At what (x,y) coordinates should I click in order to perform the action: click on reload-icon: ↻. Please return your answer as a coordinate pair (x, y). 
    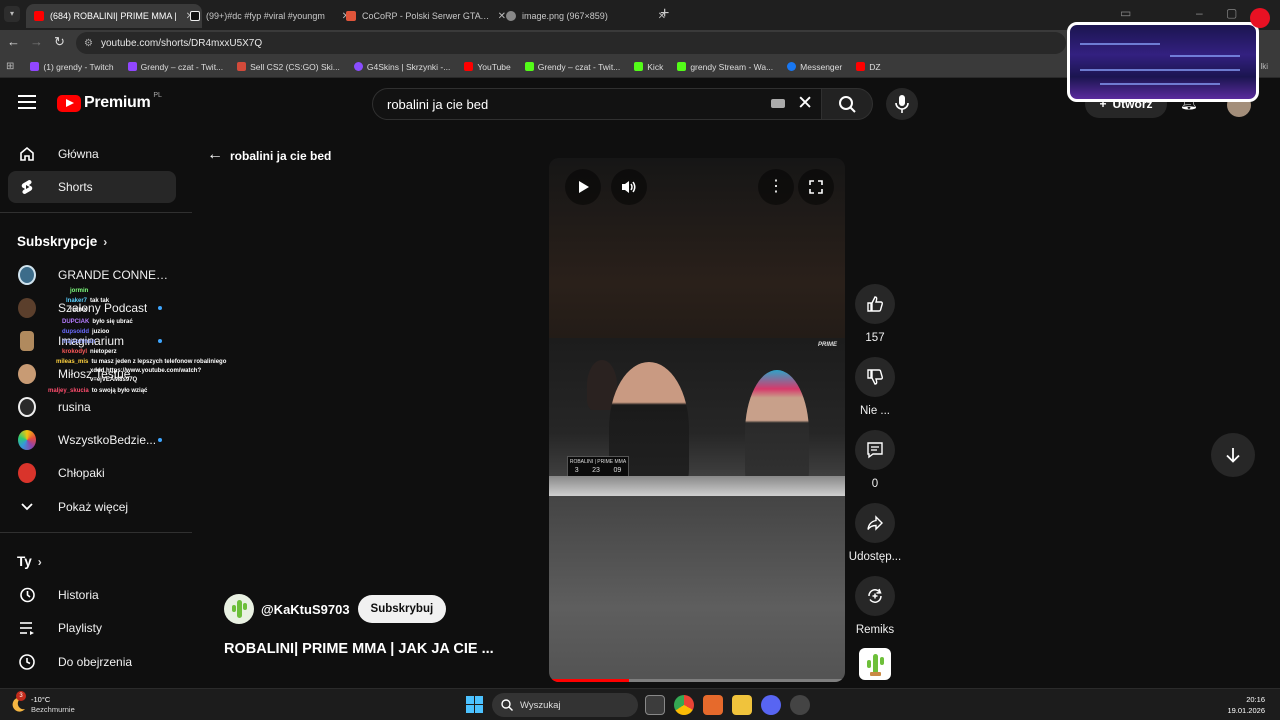
    Looking at the image, I should click on (59, 42).